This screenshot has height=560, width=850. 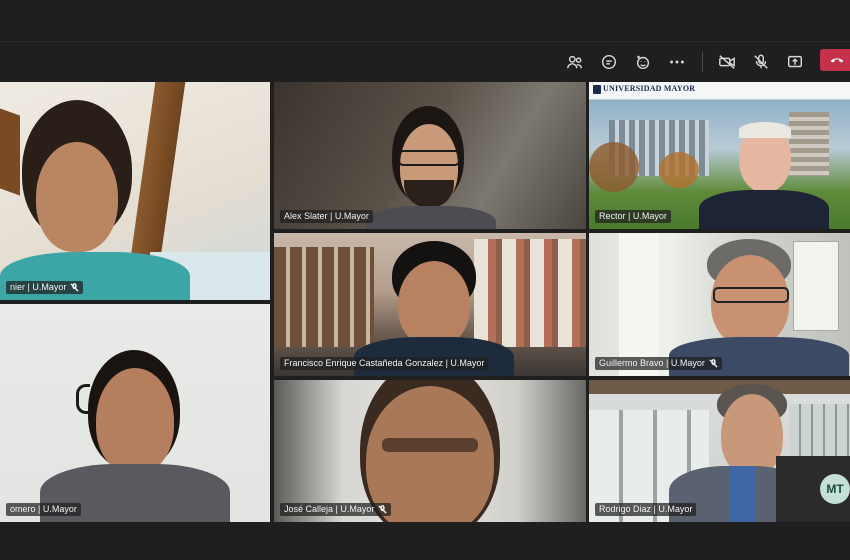 I want to click on meeting-toolbar, so click(x=425, y=61).